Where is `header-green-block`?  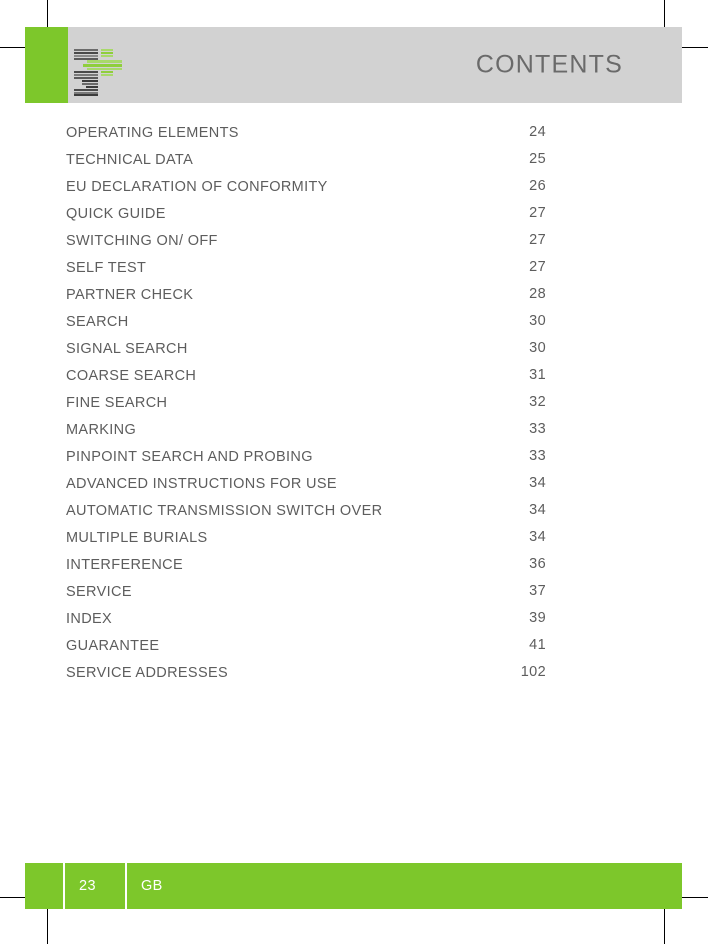 header-green-block is located at coordinates (46, 65).